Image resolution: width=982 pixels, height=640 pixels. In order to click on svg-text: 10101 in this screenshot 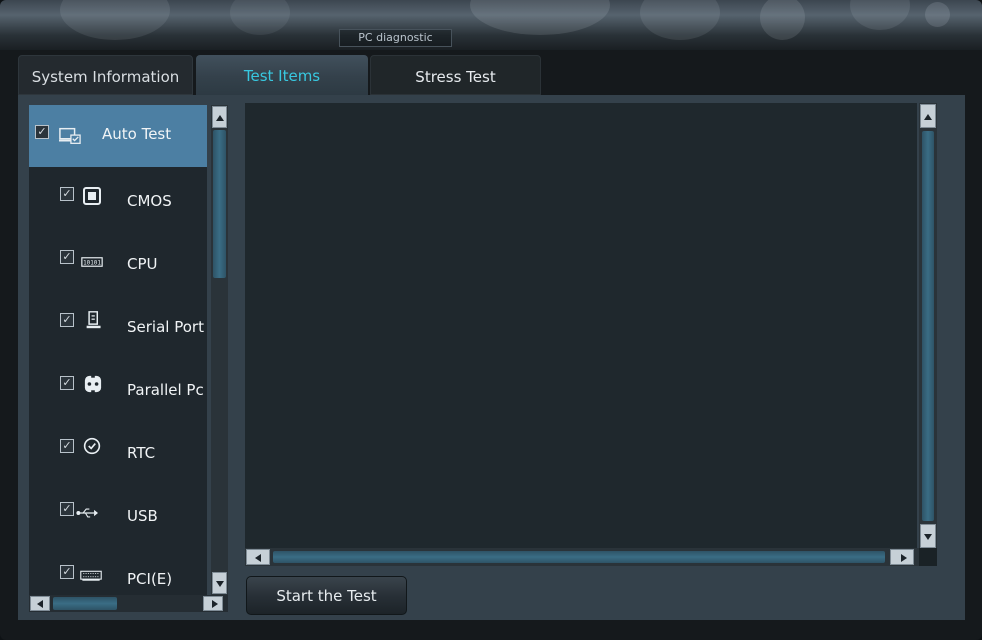, I will do `click(92, 264)`.